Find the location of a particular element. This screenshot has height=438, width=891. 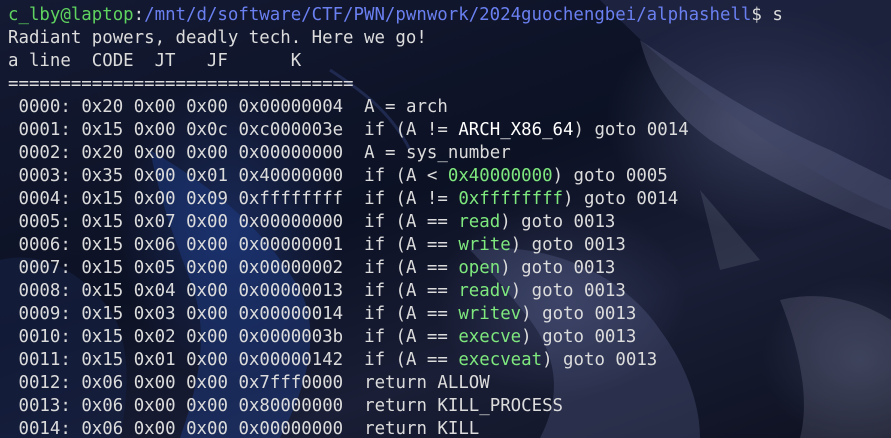

rule-line-number: 0008: is located at coordinates (39, 291).